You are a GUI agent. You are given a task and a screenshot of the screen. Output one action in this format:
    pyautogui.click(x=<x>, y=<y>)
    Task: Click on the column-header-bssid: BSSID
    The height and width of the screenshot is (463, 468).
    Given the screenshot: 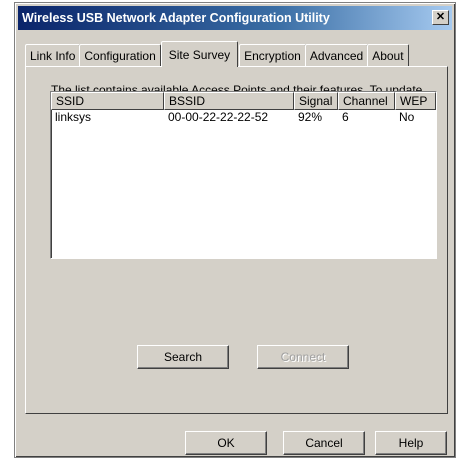 What is the action you would take?
    pyautogui.click(x=229, y=101)
    